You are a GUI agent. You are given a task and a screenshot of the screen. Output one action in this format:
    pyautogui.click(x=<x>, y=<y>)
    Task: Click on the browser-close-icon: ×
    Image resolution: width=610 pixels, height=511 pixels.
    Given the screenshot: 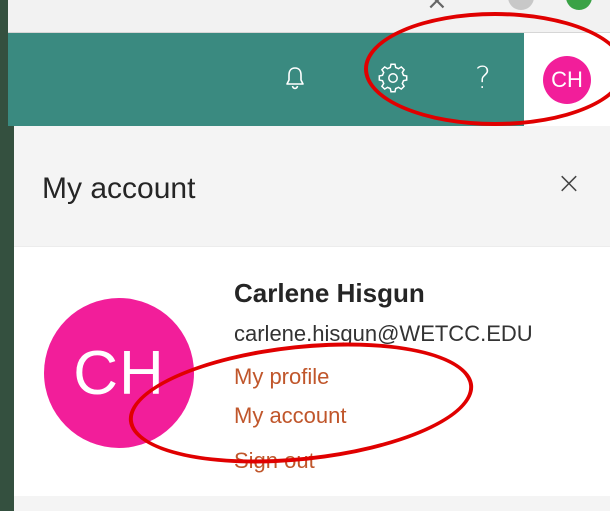 What is the action you would take?
    pyautogui.click(x=437, y=8)
    